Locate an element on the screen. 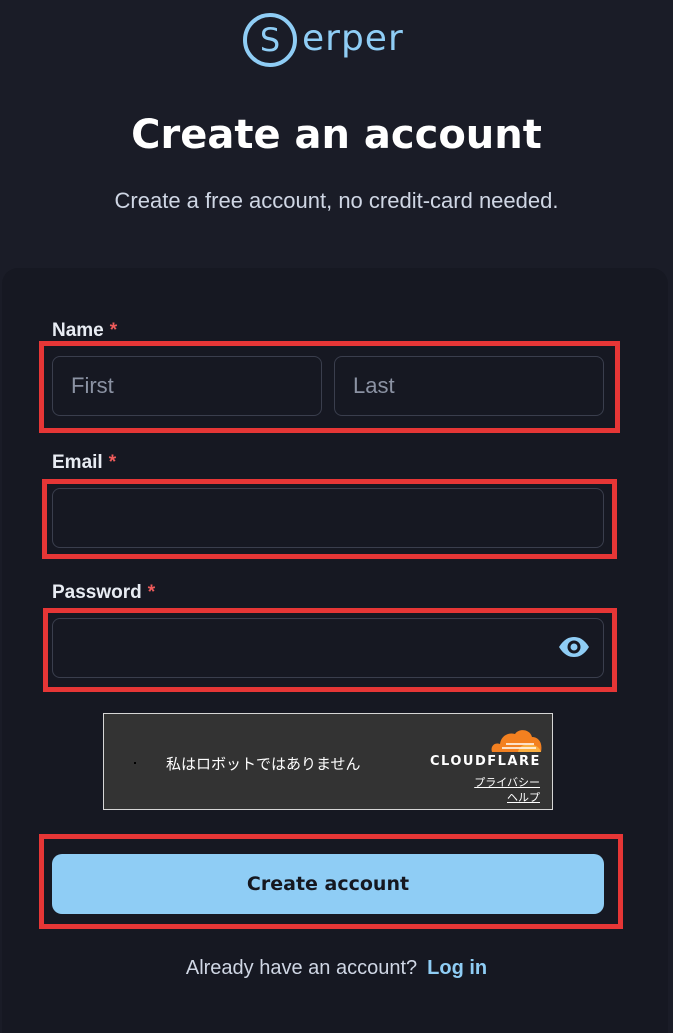 This screenshot has height=1033, width=673. last-name-input is located at coordinates (469, 386).